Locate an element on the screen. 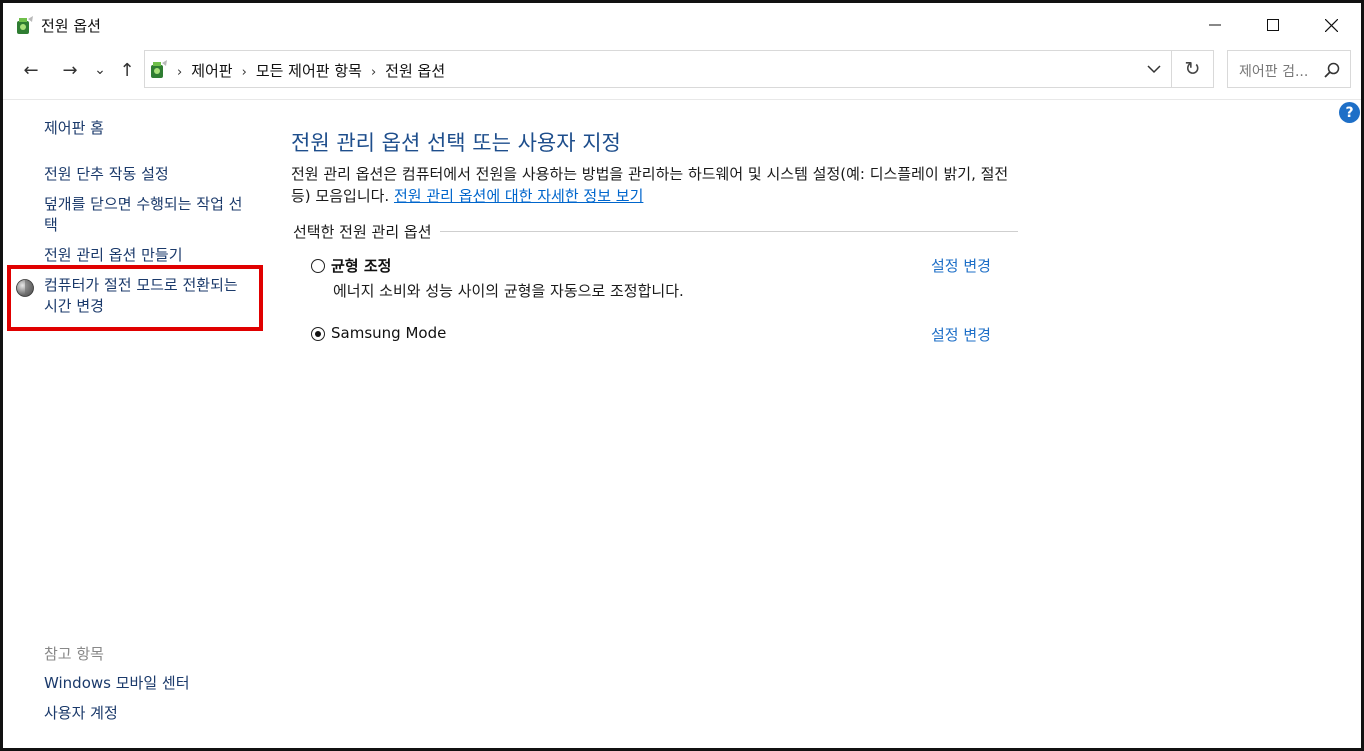 Image resolution: width=1364 pixels, height=751 pixels. window-title: 전원 옵션 is located at coordinates (71, 26).